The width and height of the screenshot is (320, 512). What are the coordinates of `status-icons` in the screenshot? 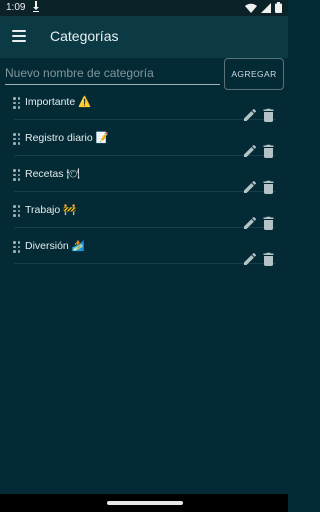 It's located at (263, 7).